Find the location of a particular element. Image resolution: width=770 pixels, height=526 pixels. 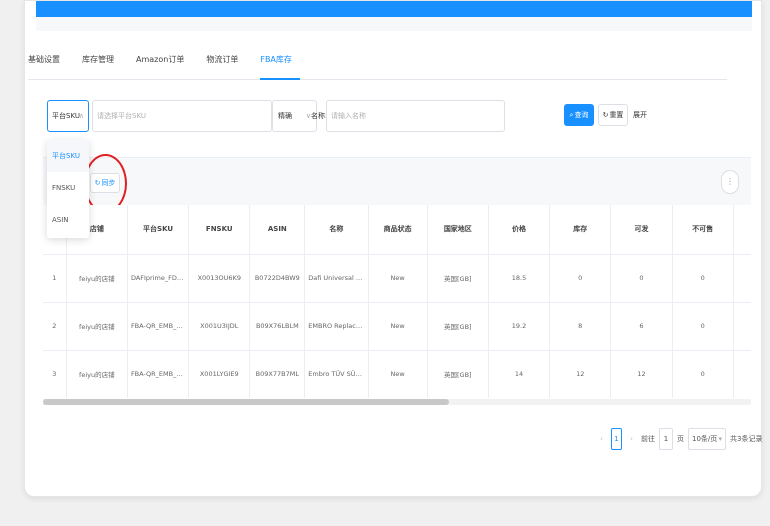

chevron-down-icon: ▾ is located at coordinates (720, 439).